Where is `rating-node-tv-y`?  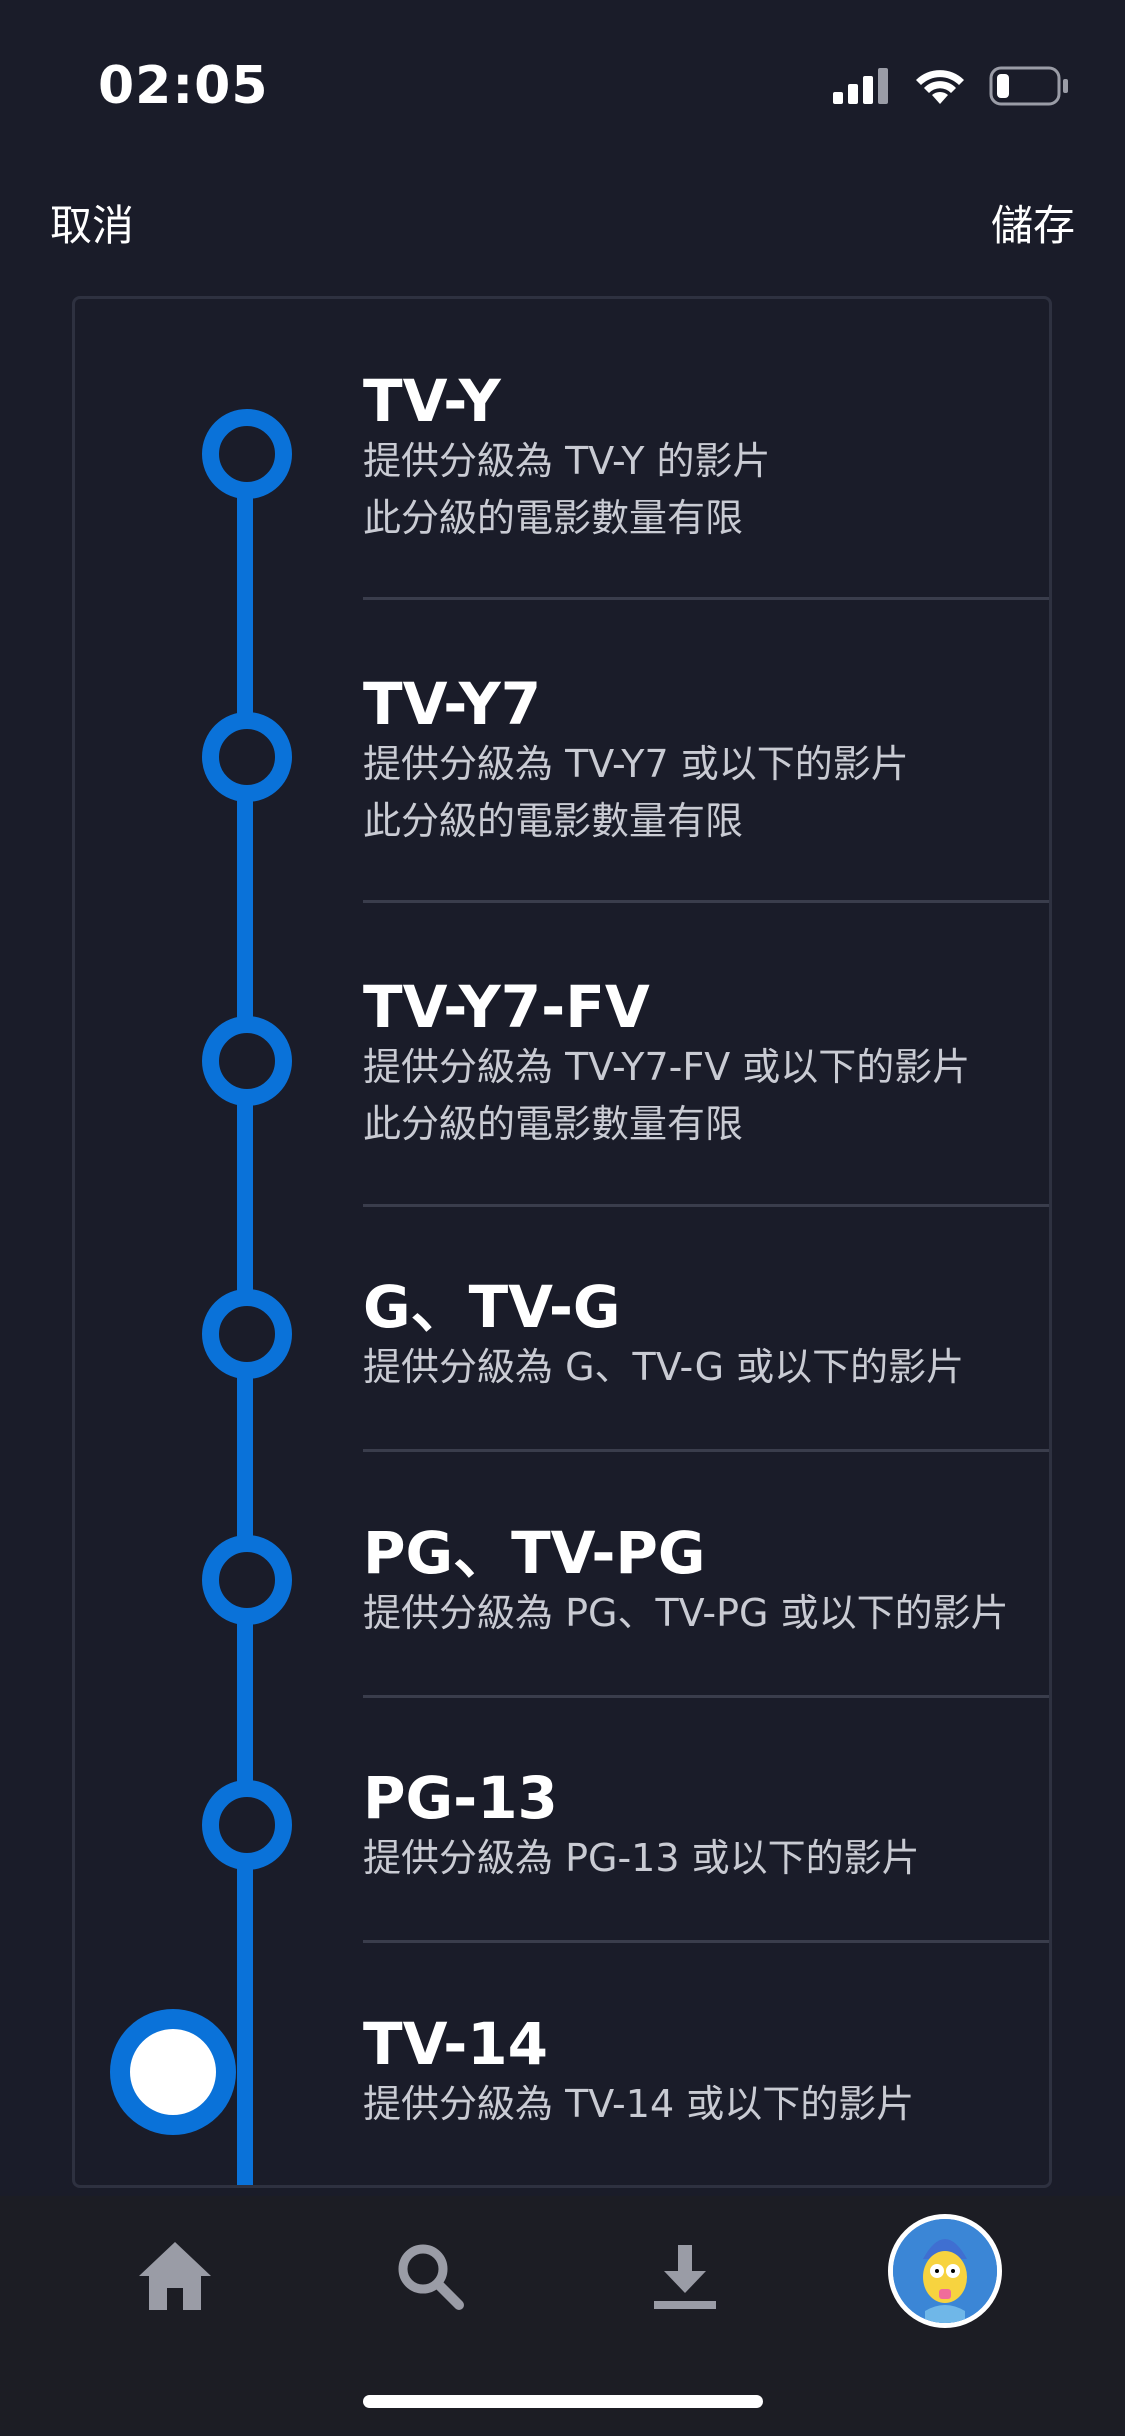 rating-node-tv-y is located at coordinates (247, 454).